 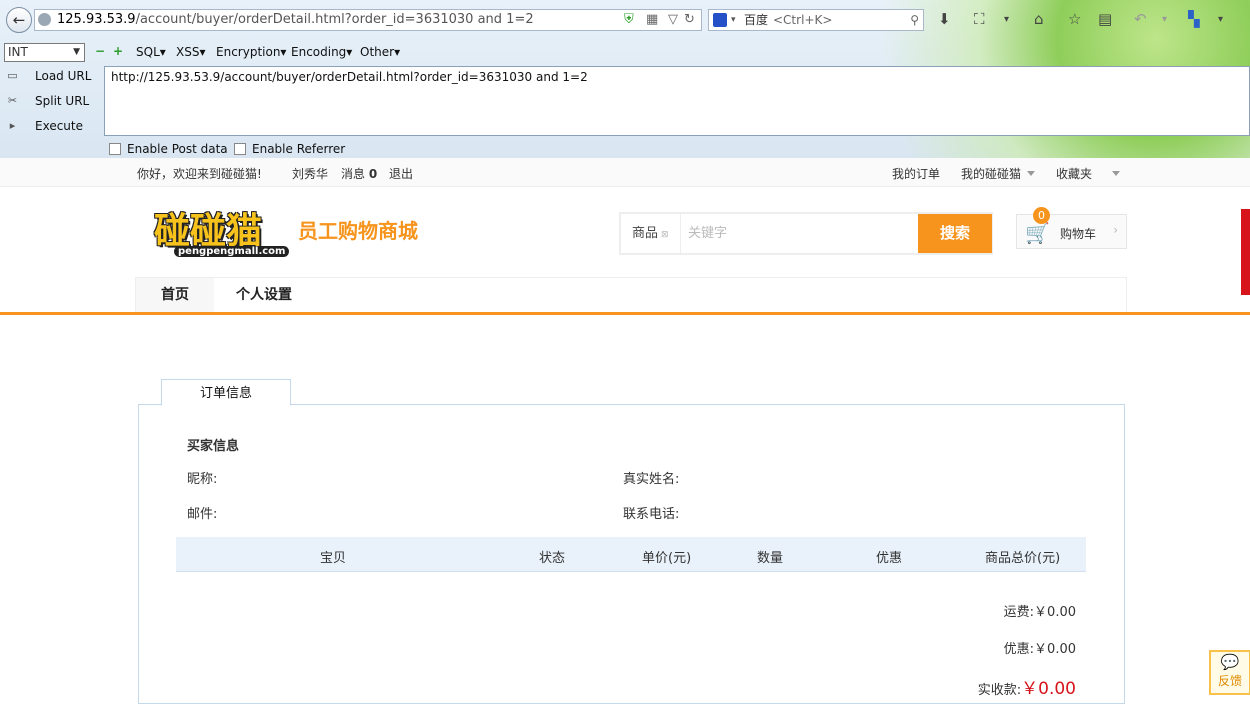 I want to click on cart-button: 🛒 0 购物车 ›, so click(x=1071, y=228).